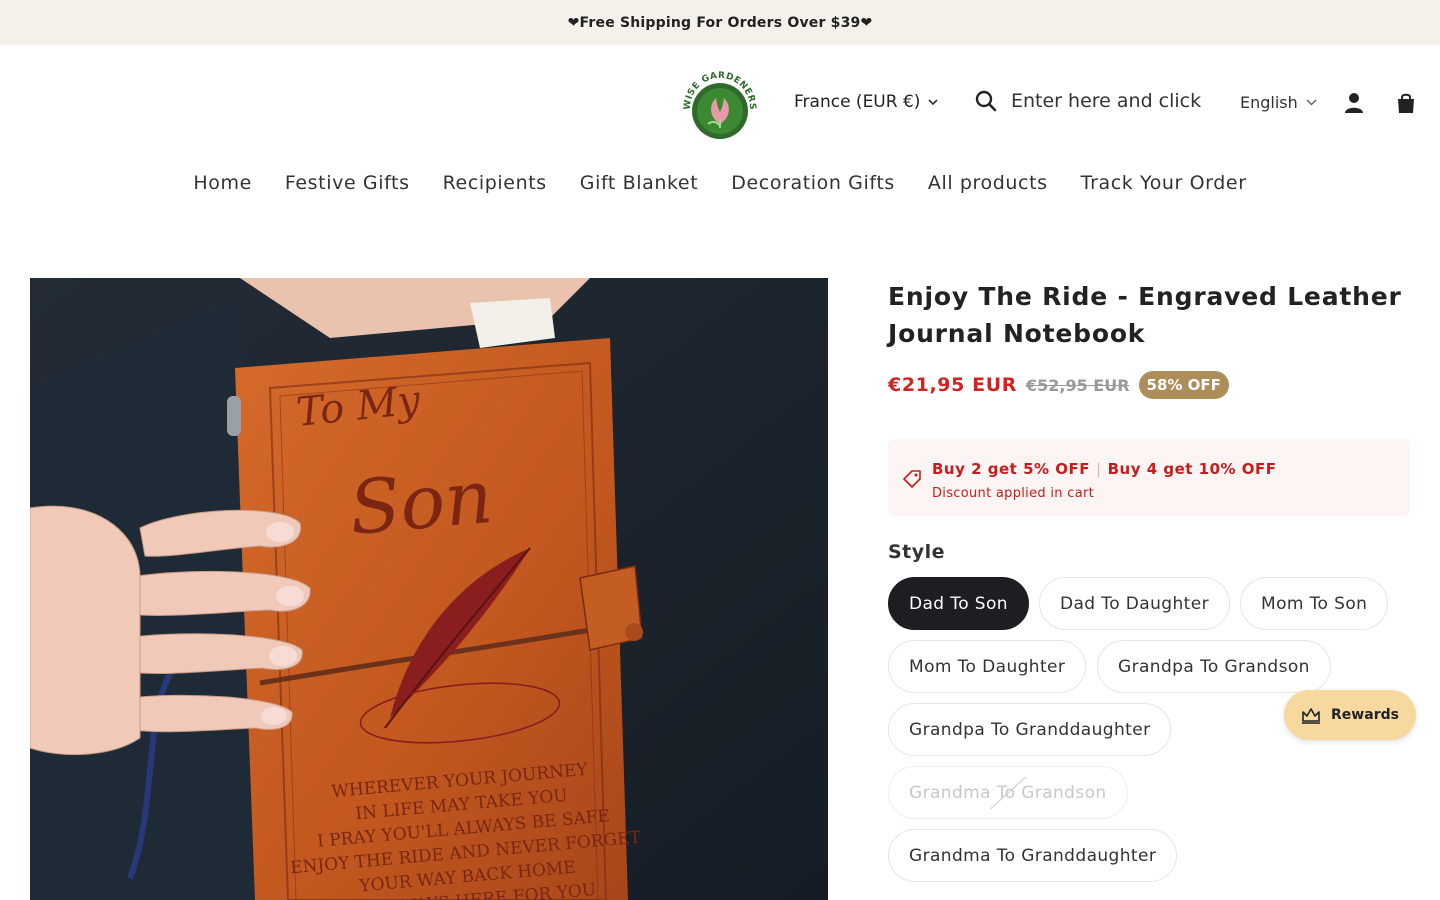 Image resolution: width=1440 pixels, height=900 pixels. I want to click on image-son-text: Son, so click(421, 503).